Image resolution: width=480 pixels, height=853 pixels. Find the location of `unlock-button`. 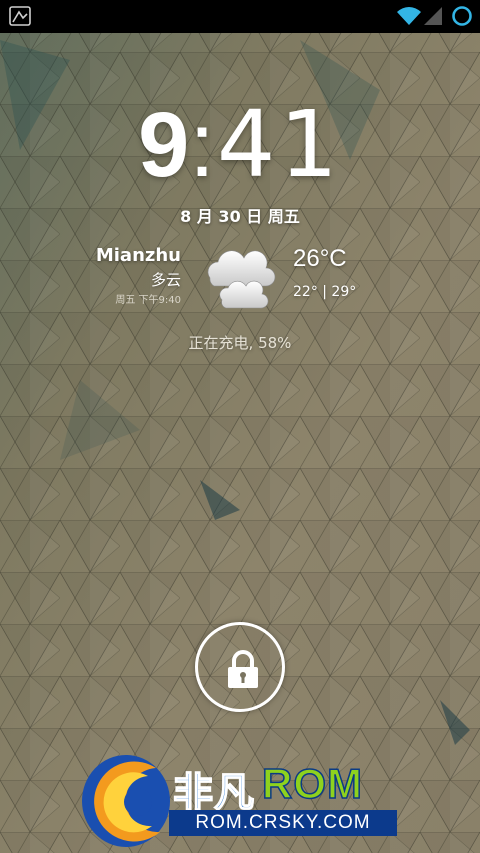

unlock-button is located at coordinates (240, 667).